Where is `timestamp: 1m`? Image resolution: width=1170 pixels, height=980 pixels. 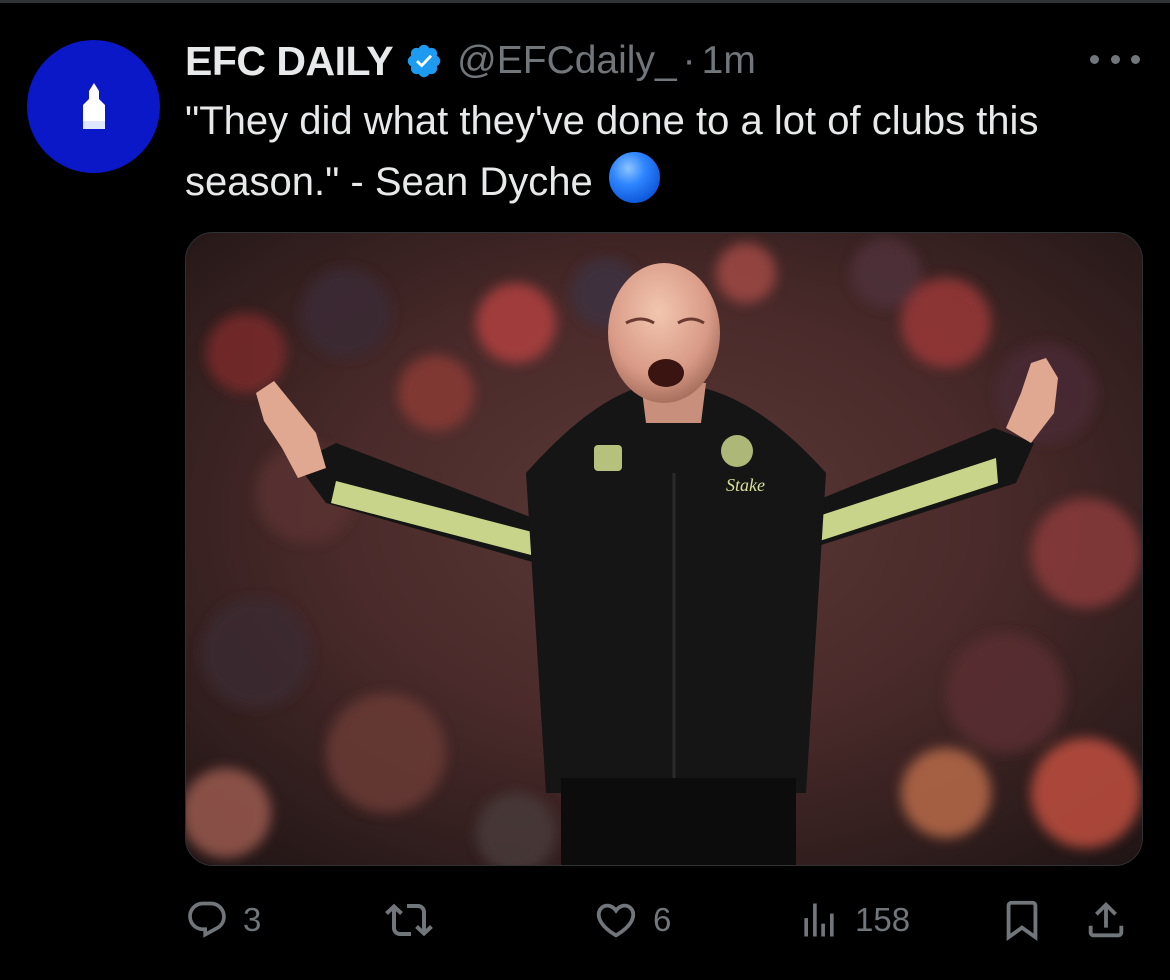 timestamp: 1m is located at coordinates (729, 61).